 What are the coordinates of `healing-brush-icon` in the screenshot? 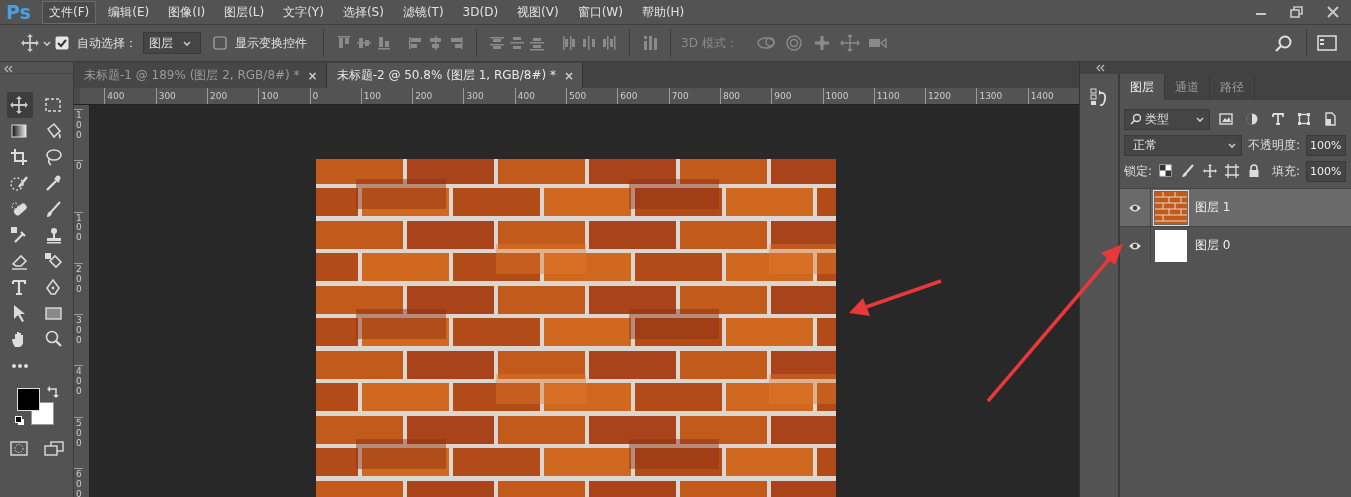 It's located at (19, 209).